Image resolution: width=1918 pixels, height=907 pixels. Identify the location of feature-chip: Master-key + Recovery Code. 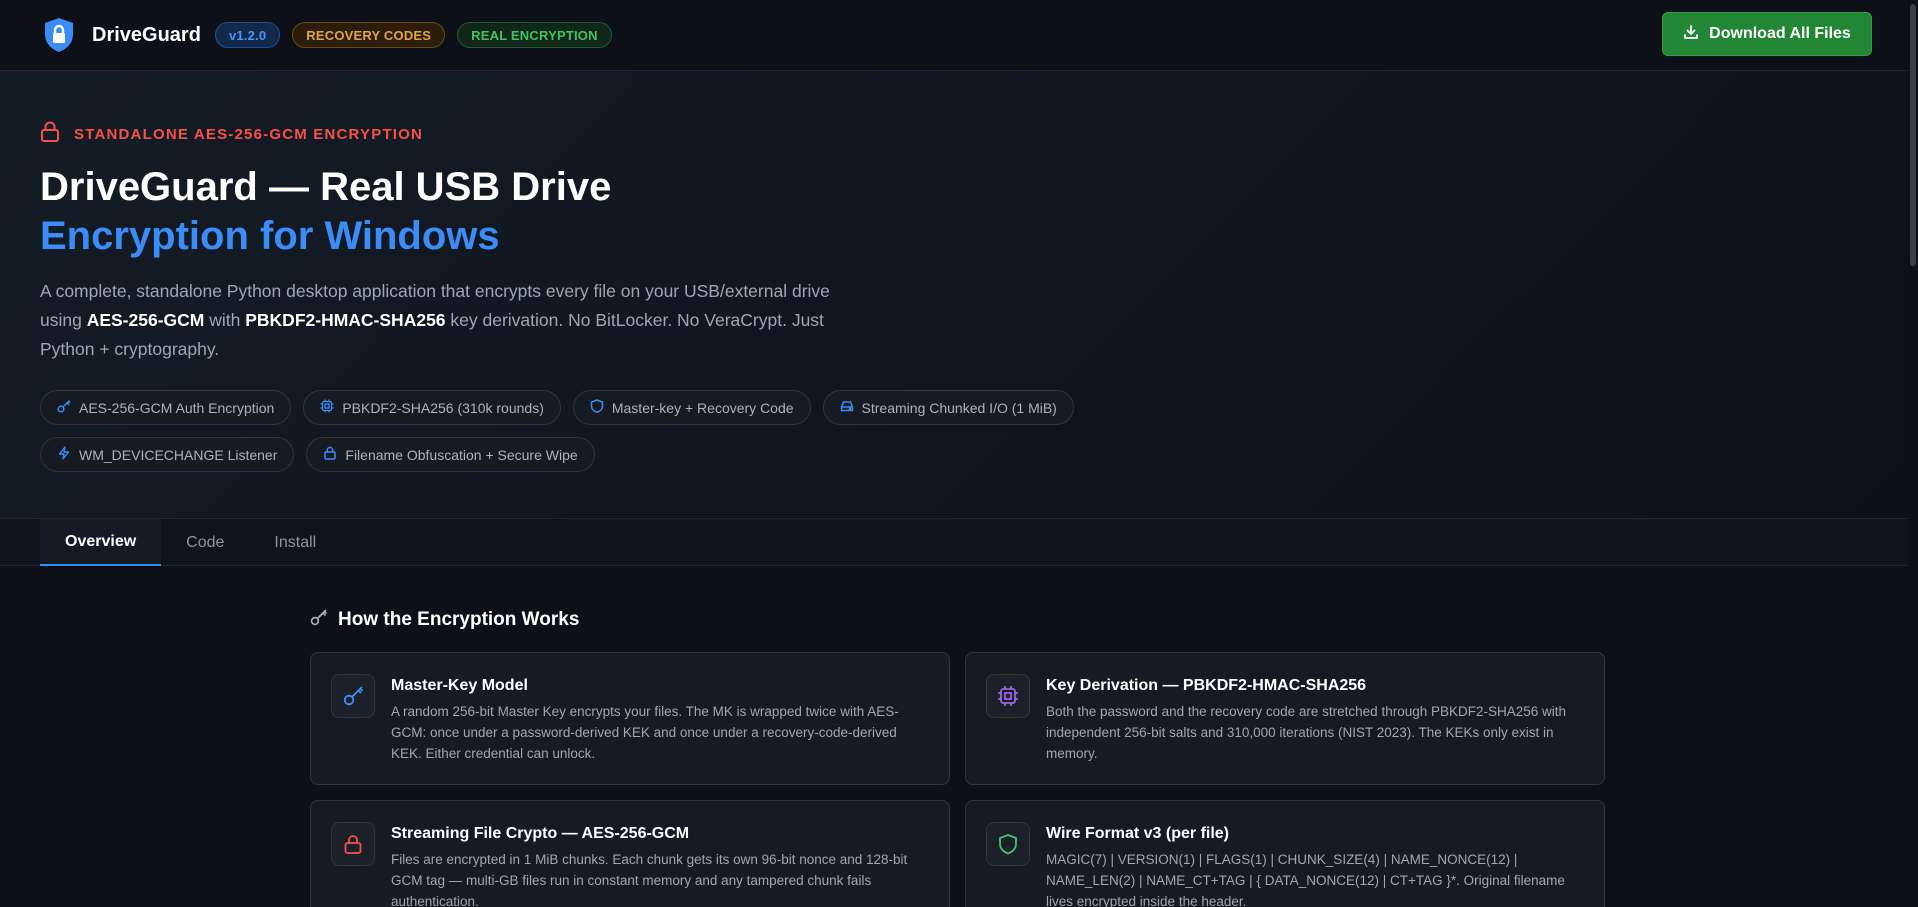
(691, 407).